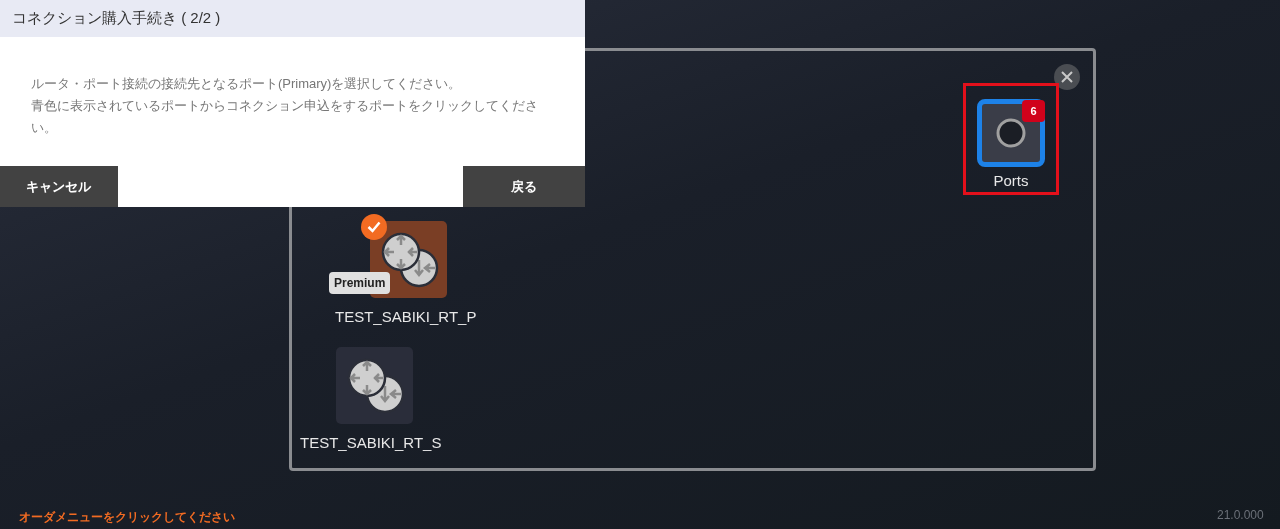 This screenshot has width=1280, height=529. I want to click on ports-item: 6 Ports, so click(1011, 139).